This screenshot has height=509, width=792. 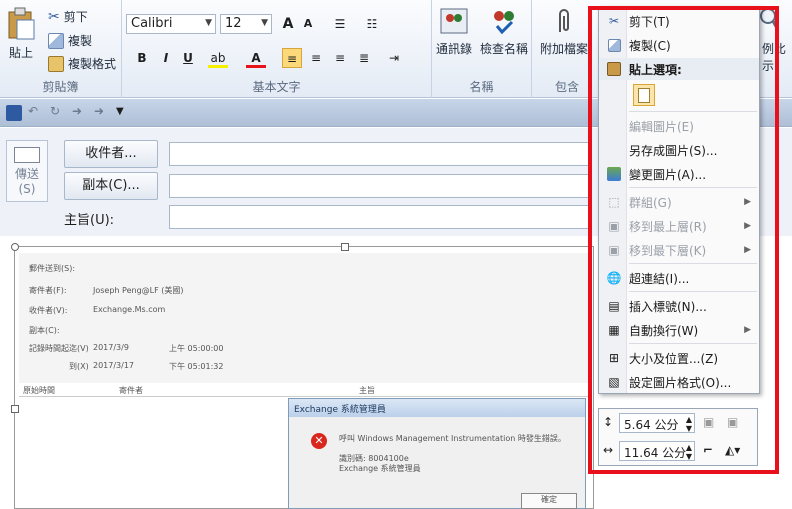 What do you see at coordinates (380, 468) in the screenshot?
I see `dialog-source: Exchange 系統管理員` at bounding box center [380, 468].